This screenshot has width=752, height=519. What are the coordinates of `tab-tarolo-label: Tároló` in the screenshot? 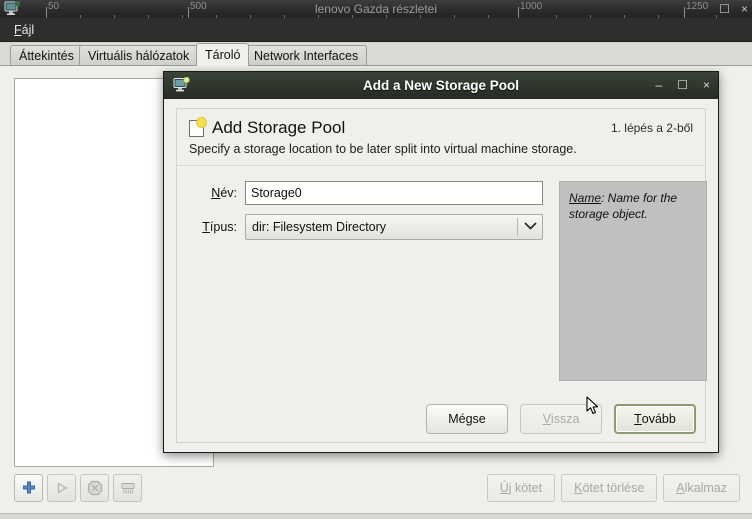 It's located at (223, 55).